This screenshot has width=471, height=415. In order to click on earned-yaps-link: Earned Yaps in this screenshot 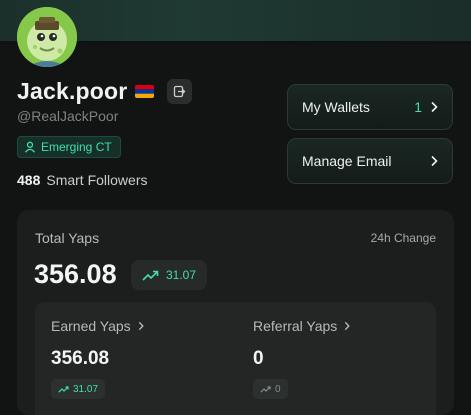, I will do `click(97, 326)`.